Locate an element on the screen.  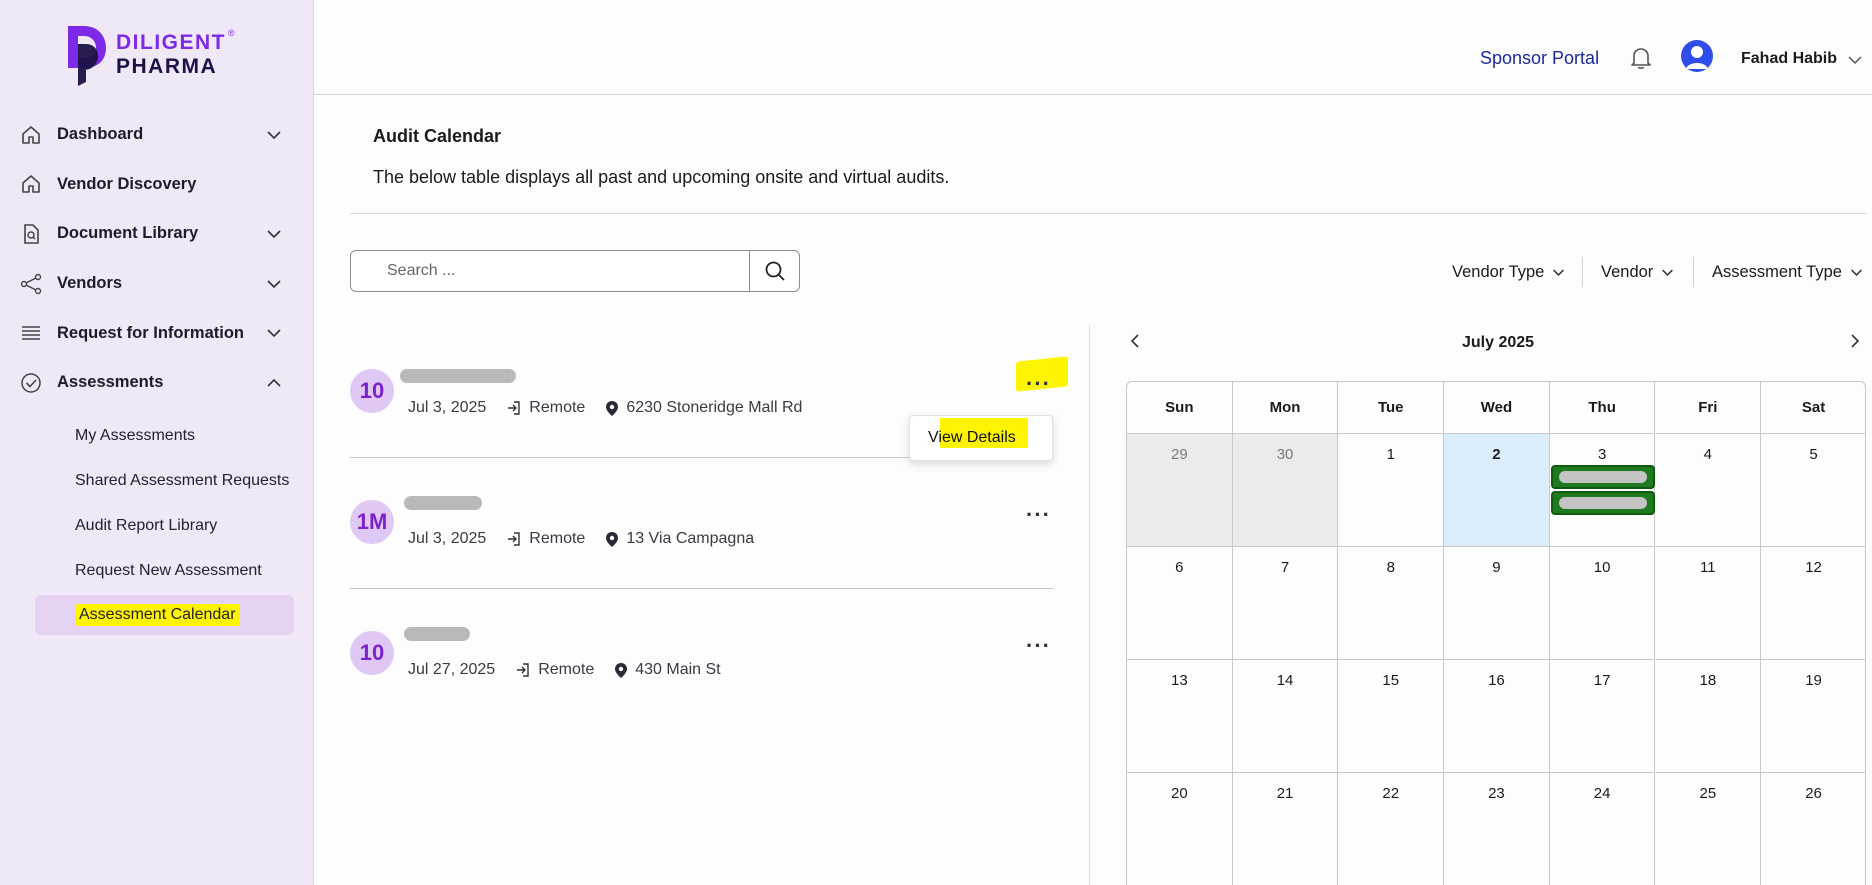
calendar-day-cell: 23 is located at coordinates (1497, 829).